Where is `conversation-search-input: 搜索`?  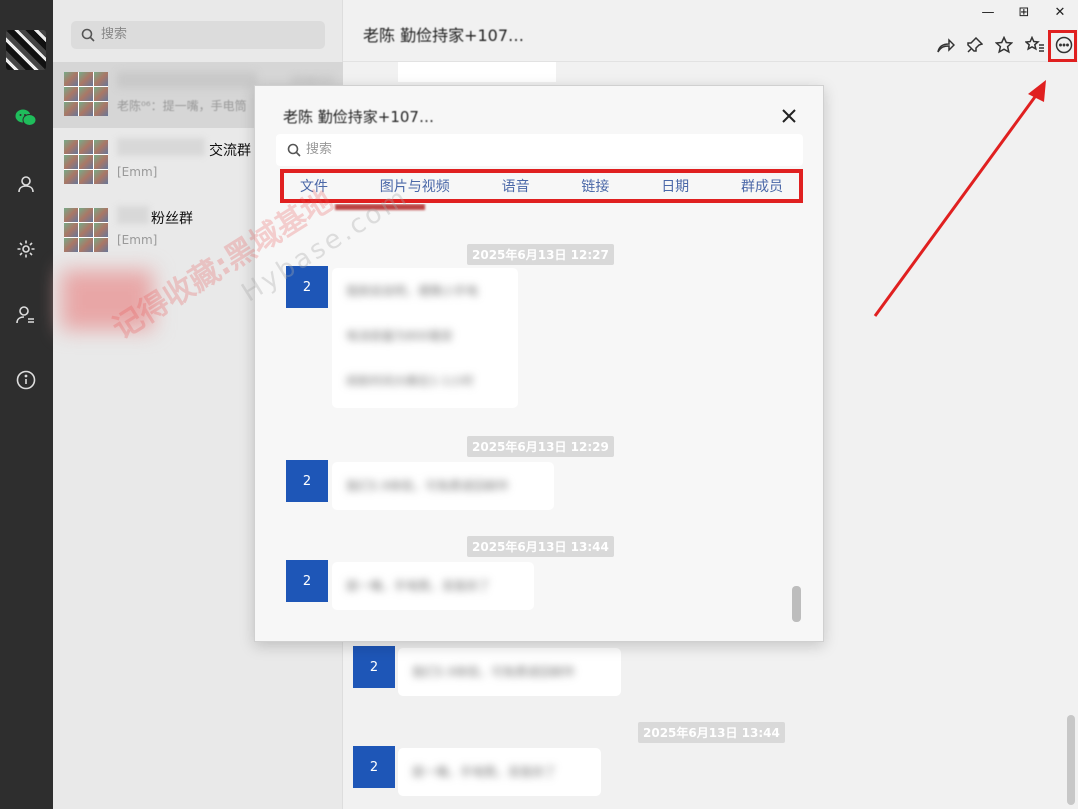
conversation-search-input: 搜索 is located at coordinates (198, 35).